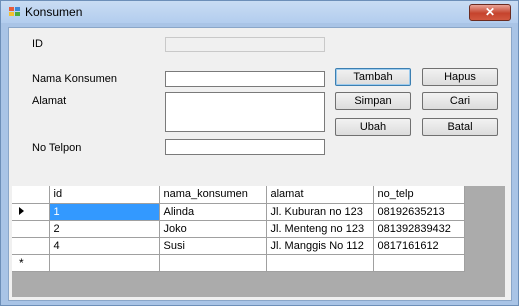 The height and width of the screenshot is (306, 519). What do you see at coordinates (245, 79) in the screenshot?
I see `nama-konsumen-field` at bounding box center [245, 79].